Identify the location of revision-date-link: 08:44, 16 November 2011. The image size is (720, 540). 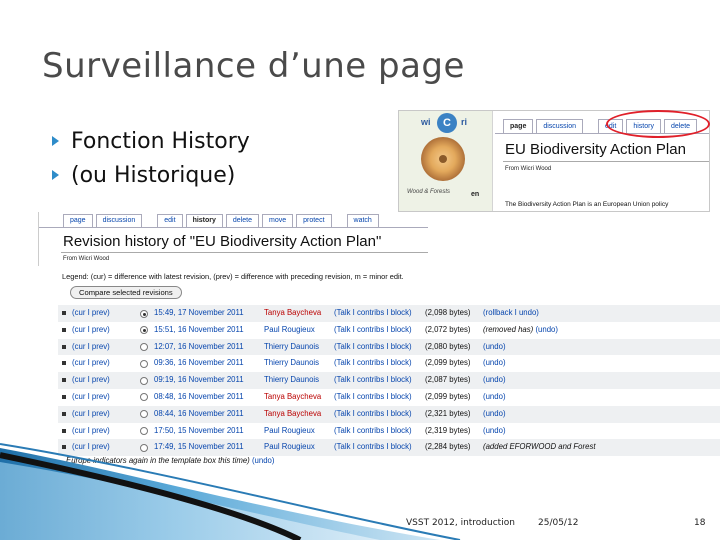
(199, 414).